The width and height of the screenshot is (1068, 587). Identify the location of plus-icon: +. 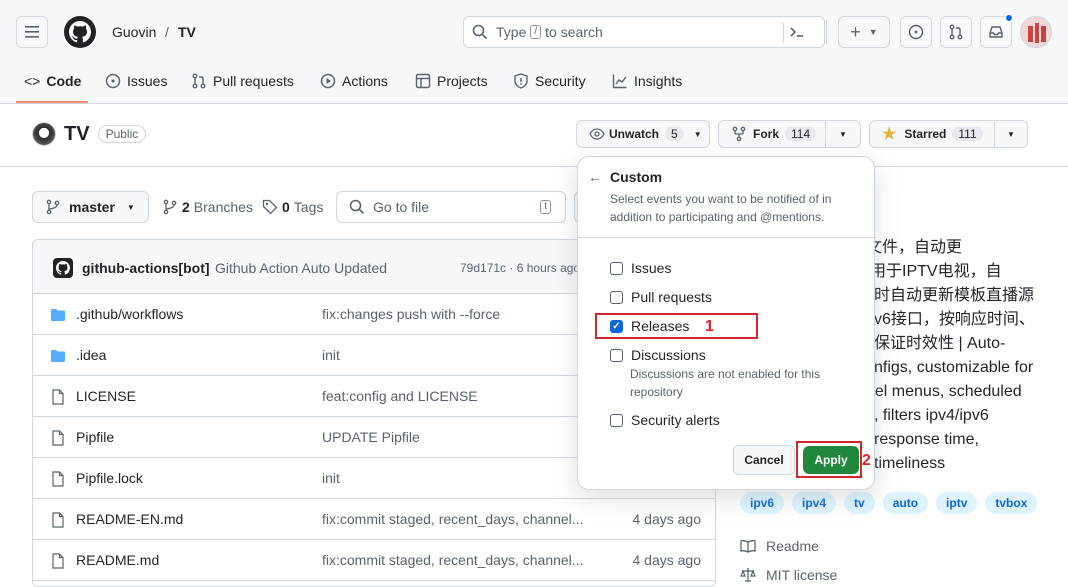
(855, 32).